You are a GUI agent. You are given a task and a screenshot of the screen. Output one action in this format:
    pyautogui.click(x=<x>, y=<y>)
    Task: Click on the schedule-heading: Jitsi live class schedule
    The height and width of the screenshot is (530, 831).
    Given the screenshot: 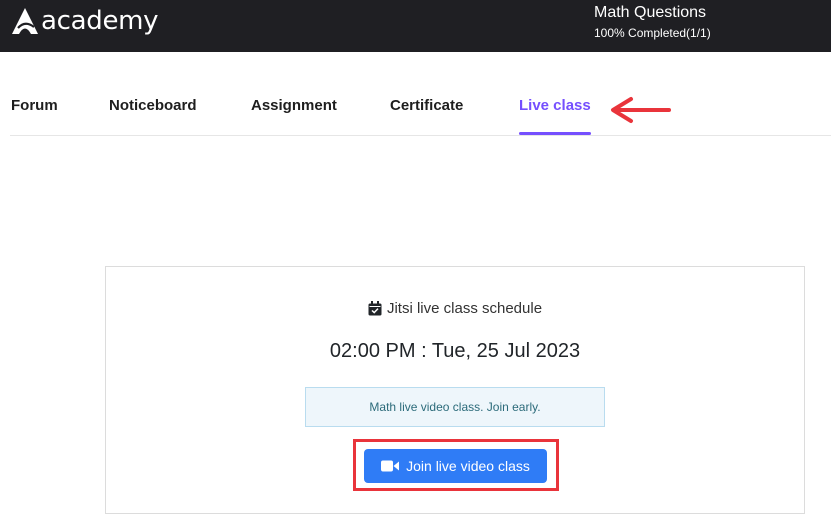 What is the action you would take?
    pyautogui.click(x=455, y=308)
    